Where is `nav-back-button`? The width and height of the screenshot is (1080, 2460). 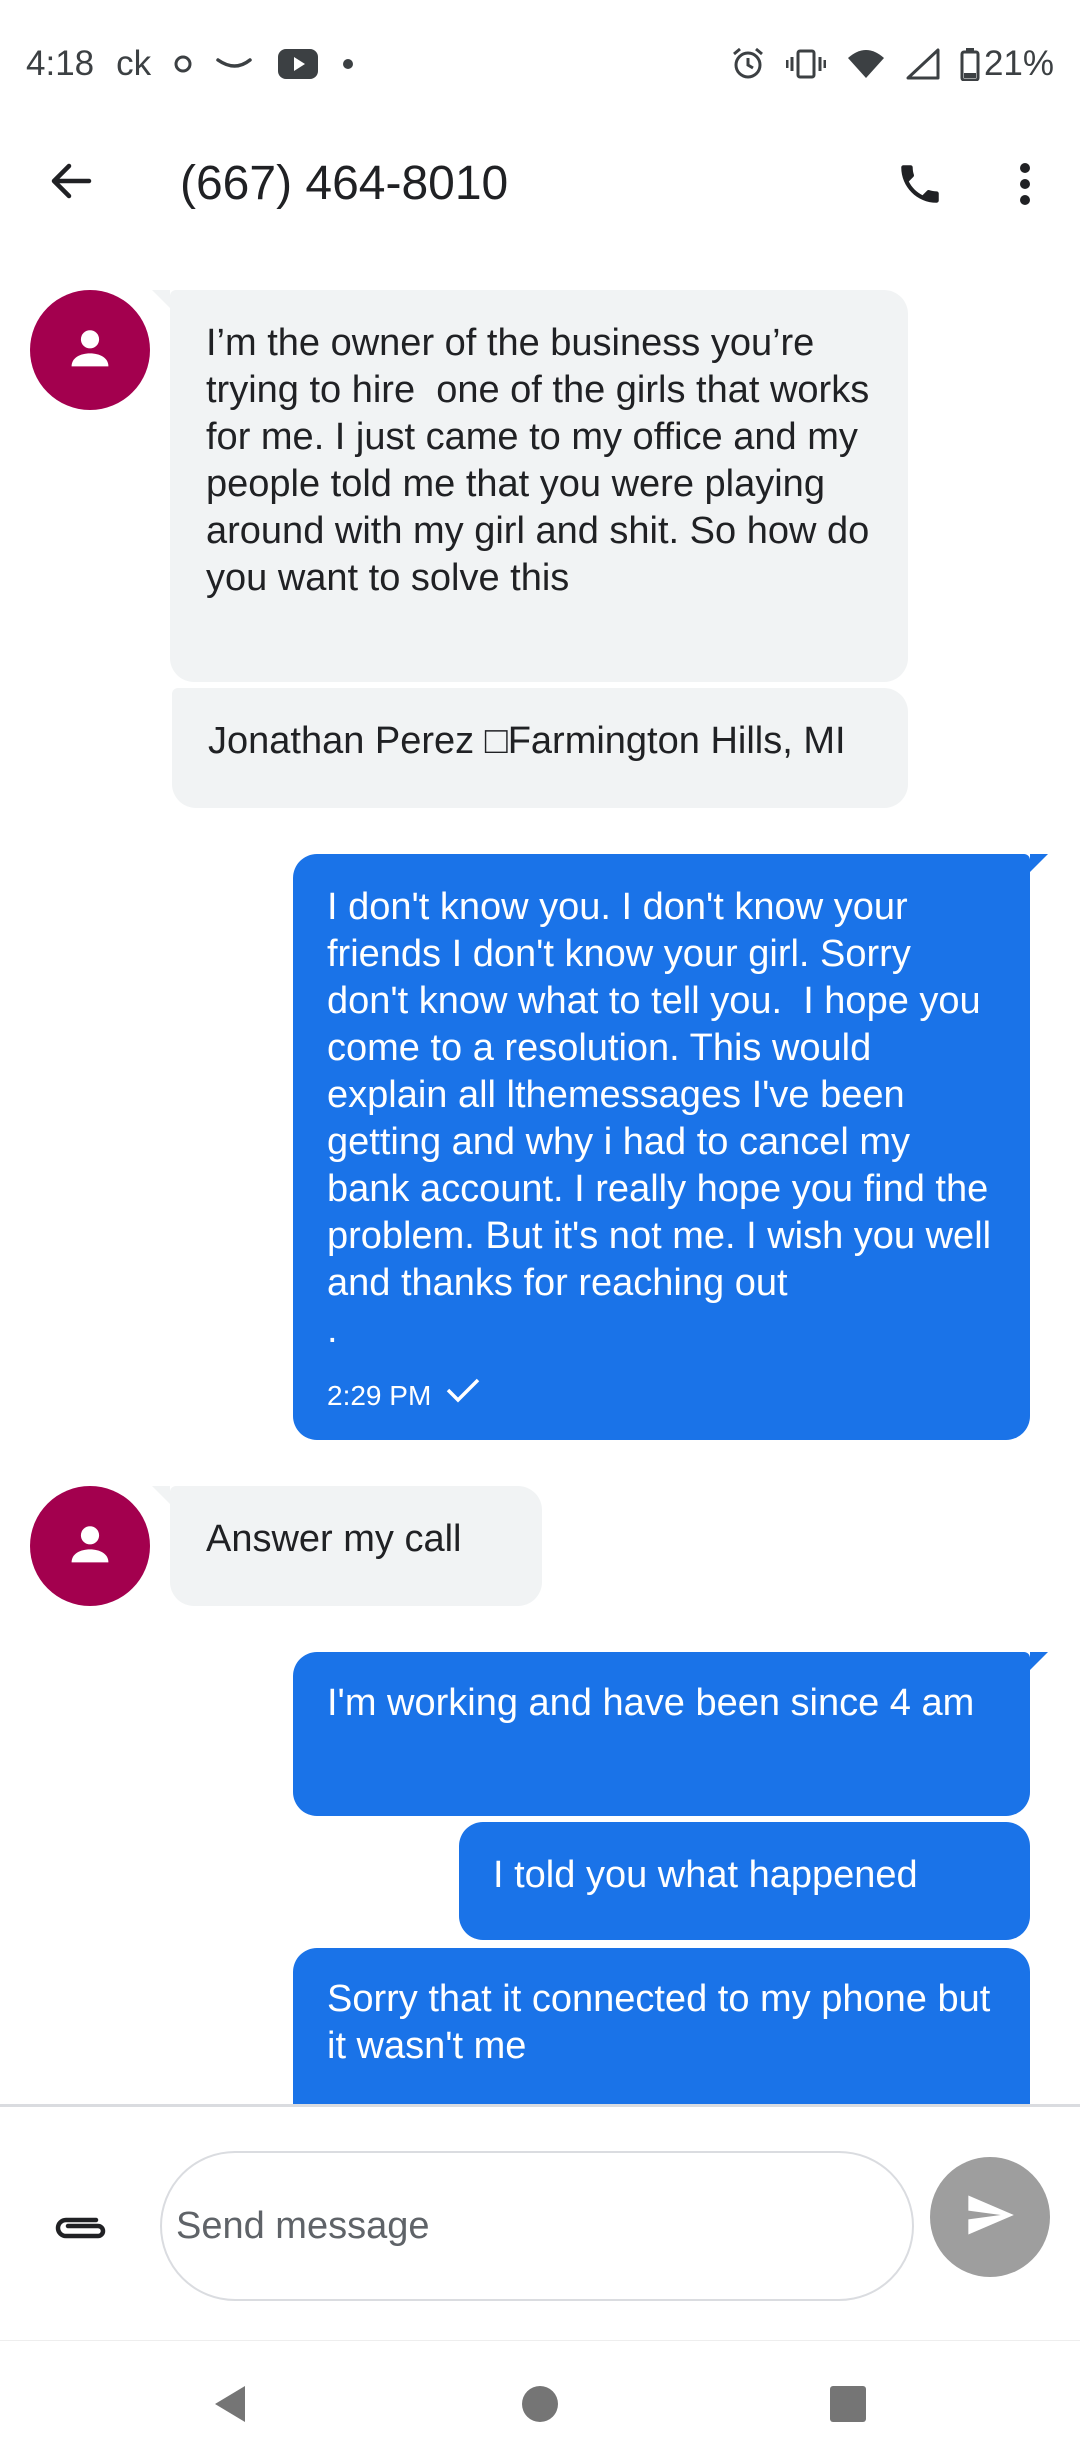
nav-back-button is located at coordinates (229, 2406).